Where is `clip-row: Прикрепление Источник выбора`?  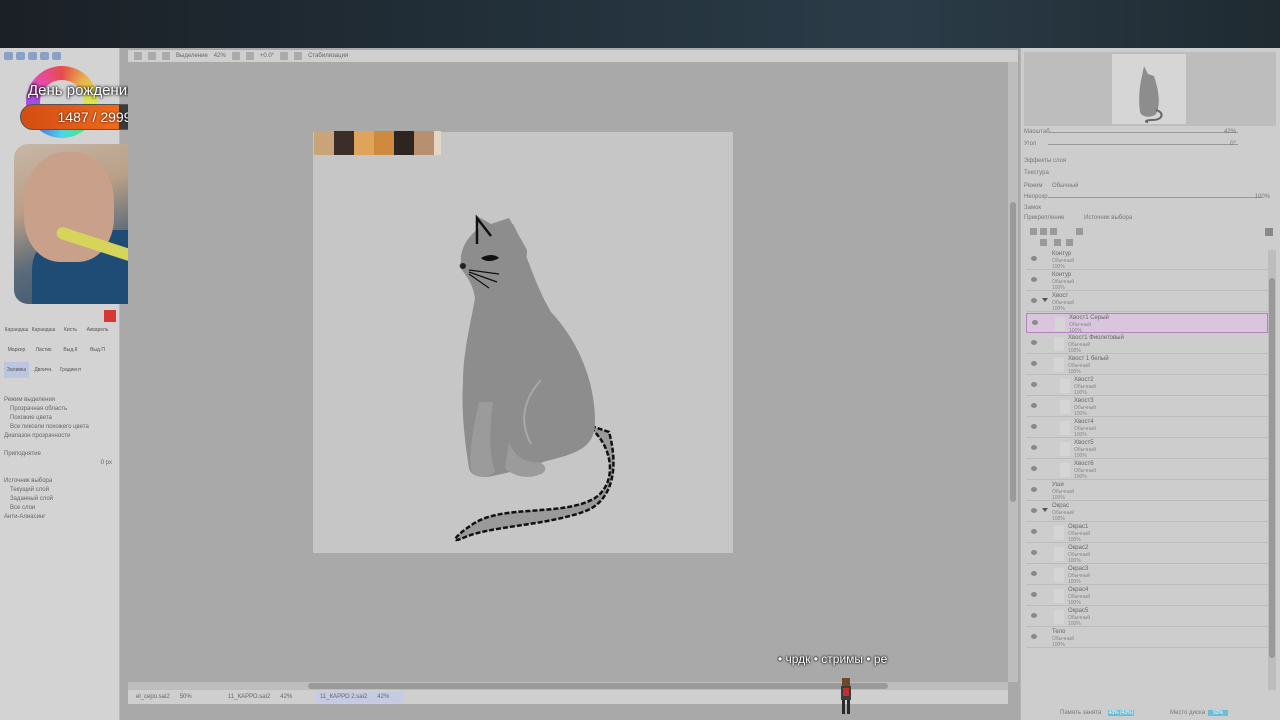
clip-row: Прикрепление Источник выбора is located at coordinates (1150, 218).